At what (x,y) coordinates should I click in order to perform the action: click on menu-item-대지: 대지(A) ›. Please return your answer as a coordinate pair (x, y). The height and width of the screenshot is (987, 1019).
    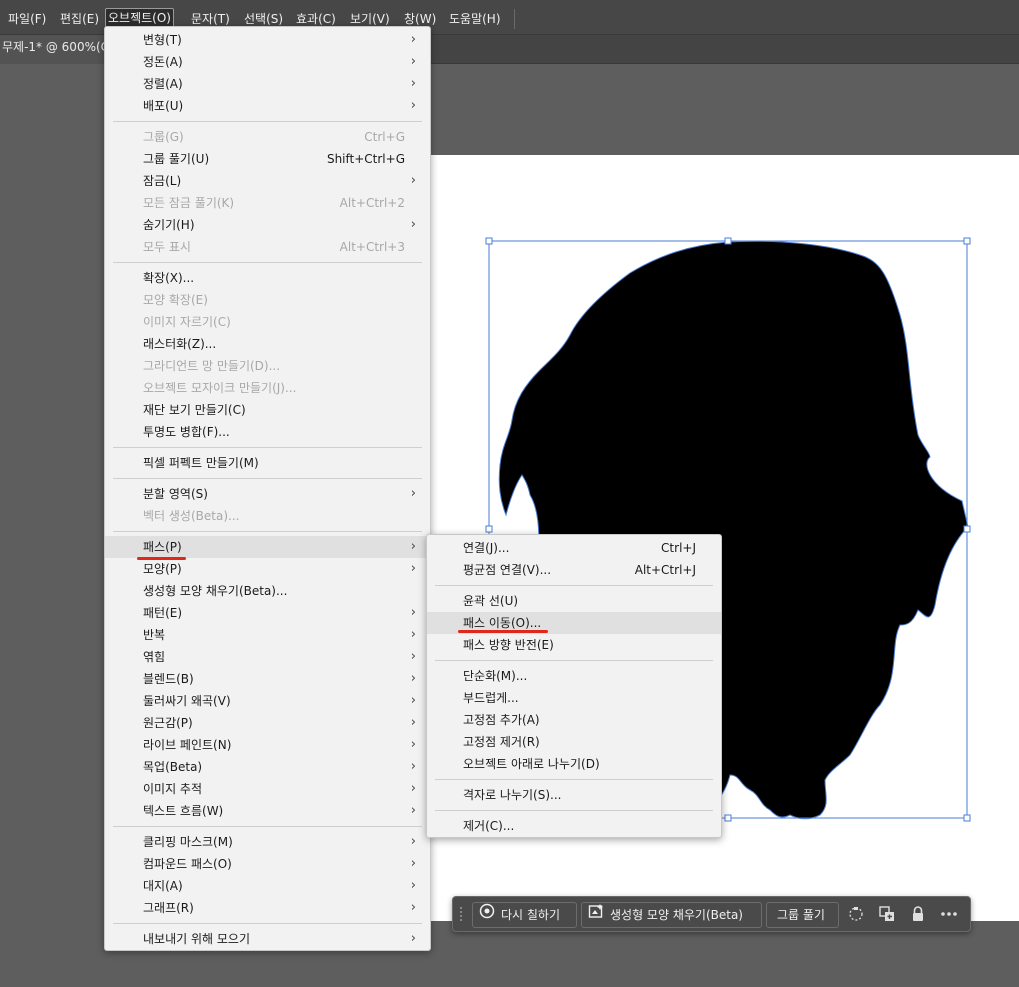
    Looking at the image, I should click on (267, 886).